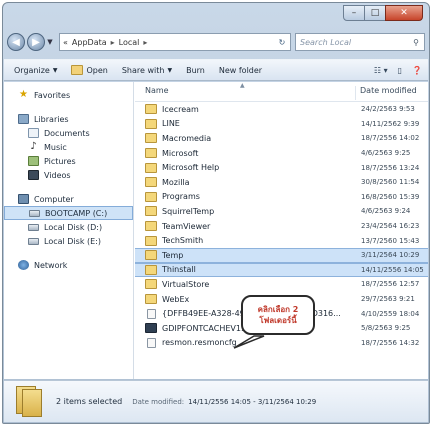  What do you see at coordinates (68, 227) in the screenshot?
I see `nav-drive-d: Local Disk (D:)` at bounding box center [68, 227].